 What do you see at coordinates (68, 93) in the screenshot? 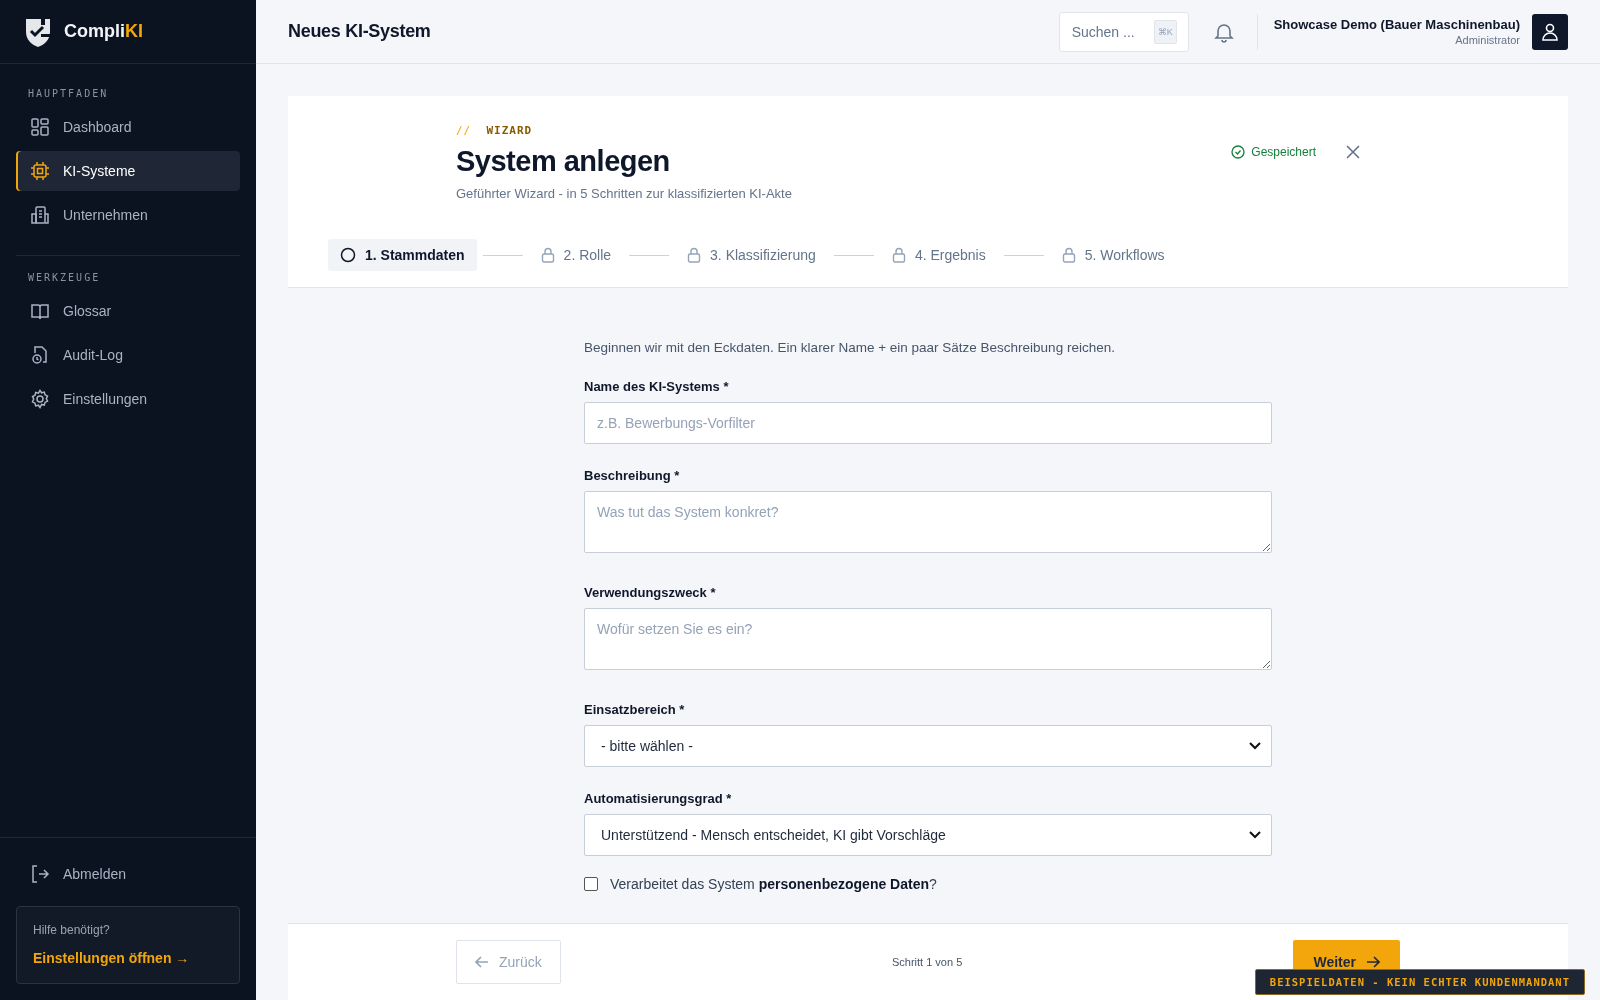
I see `section-title: HAUPTFADEN` at bounding box center [68, 93].